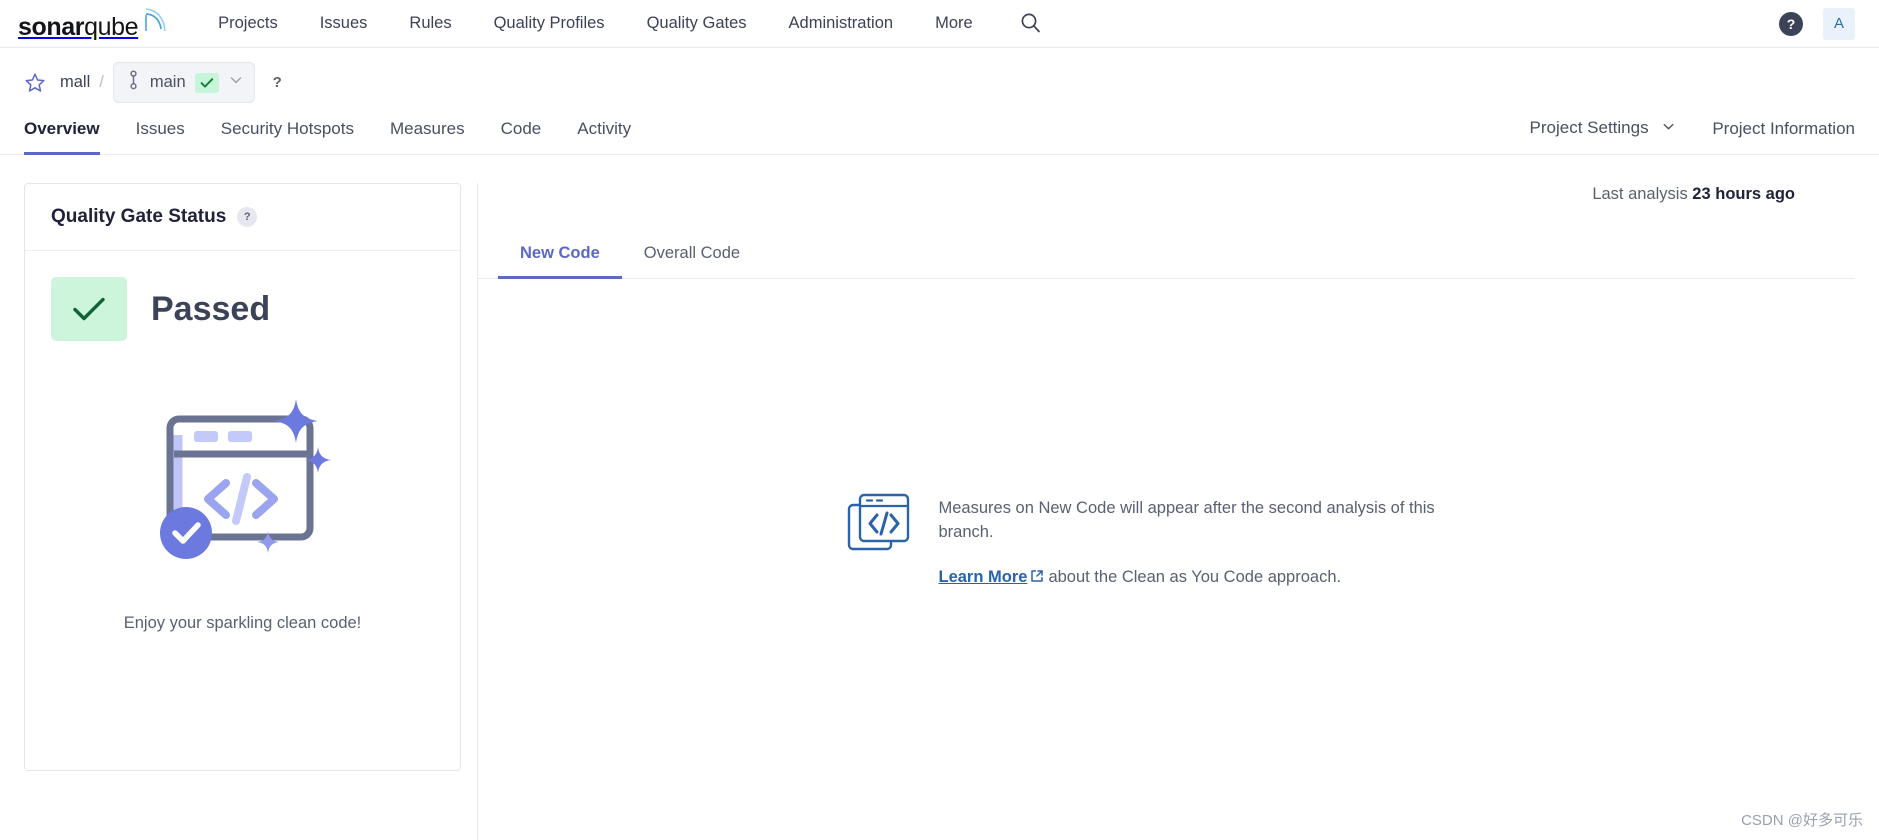 This screenshot has width=1879, height=840. I want to click on tab-overall-code: Overall Code, so click(692, 255).